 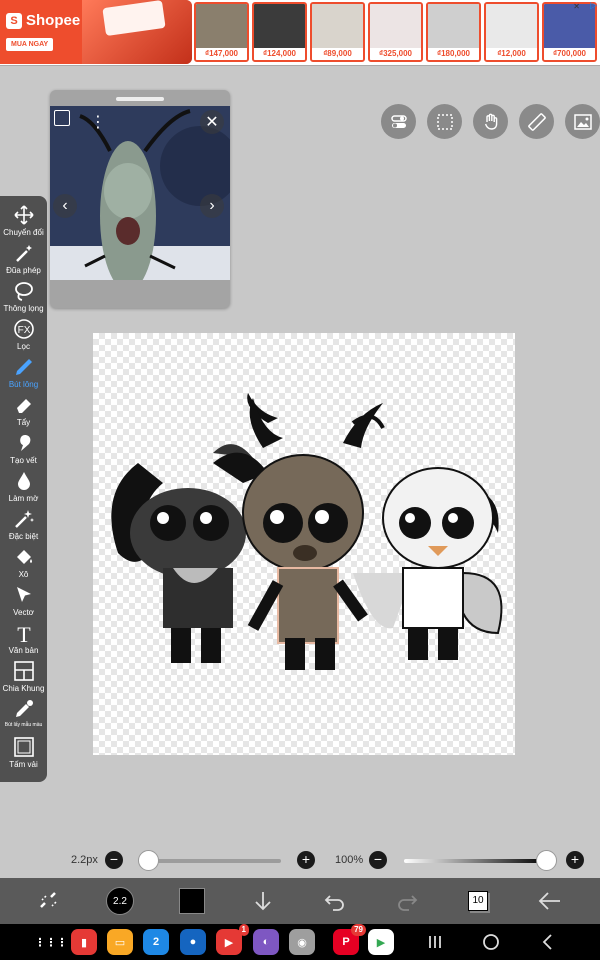 What do you see at coordinates (212, 122) in the screenshot?
I see `reference-close-icon: ✕` at bounding box center [212, 122].